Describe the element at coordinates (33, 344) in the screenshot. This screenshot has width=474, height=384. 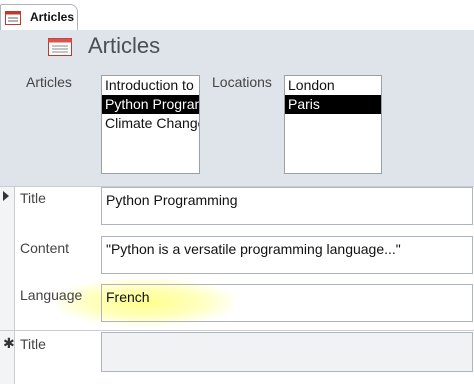
I see `new-title-label: Title` at that location.